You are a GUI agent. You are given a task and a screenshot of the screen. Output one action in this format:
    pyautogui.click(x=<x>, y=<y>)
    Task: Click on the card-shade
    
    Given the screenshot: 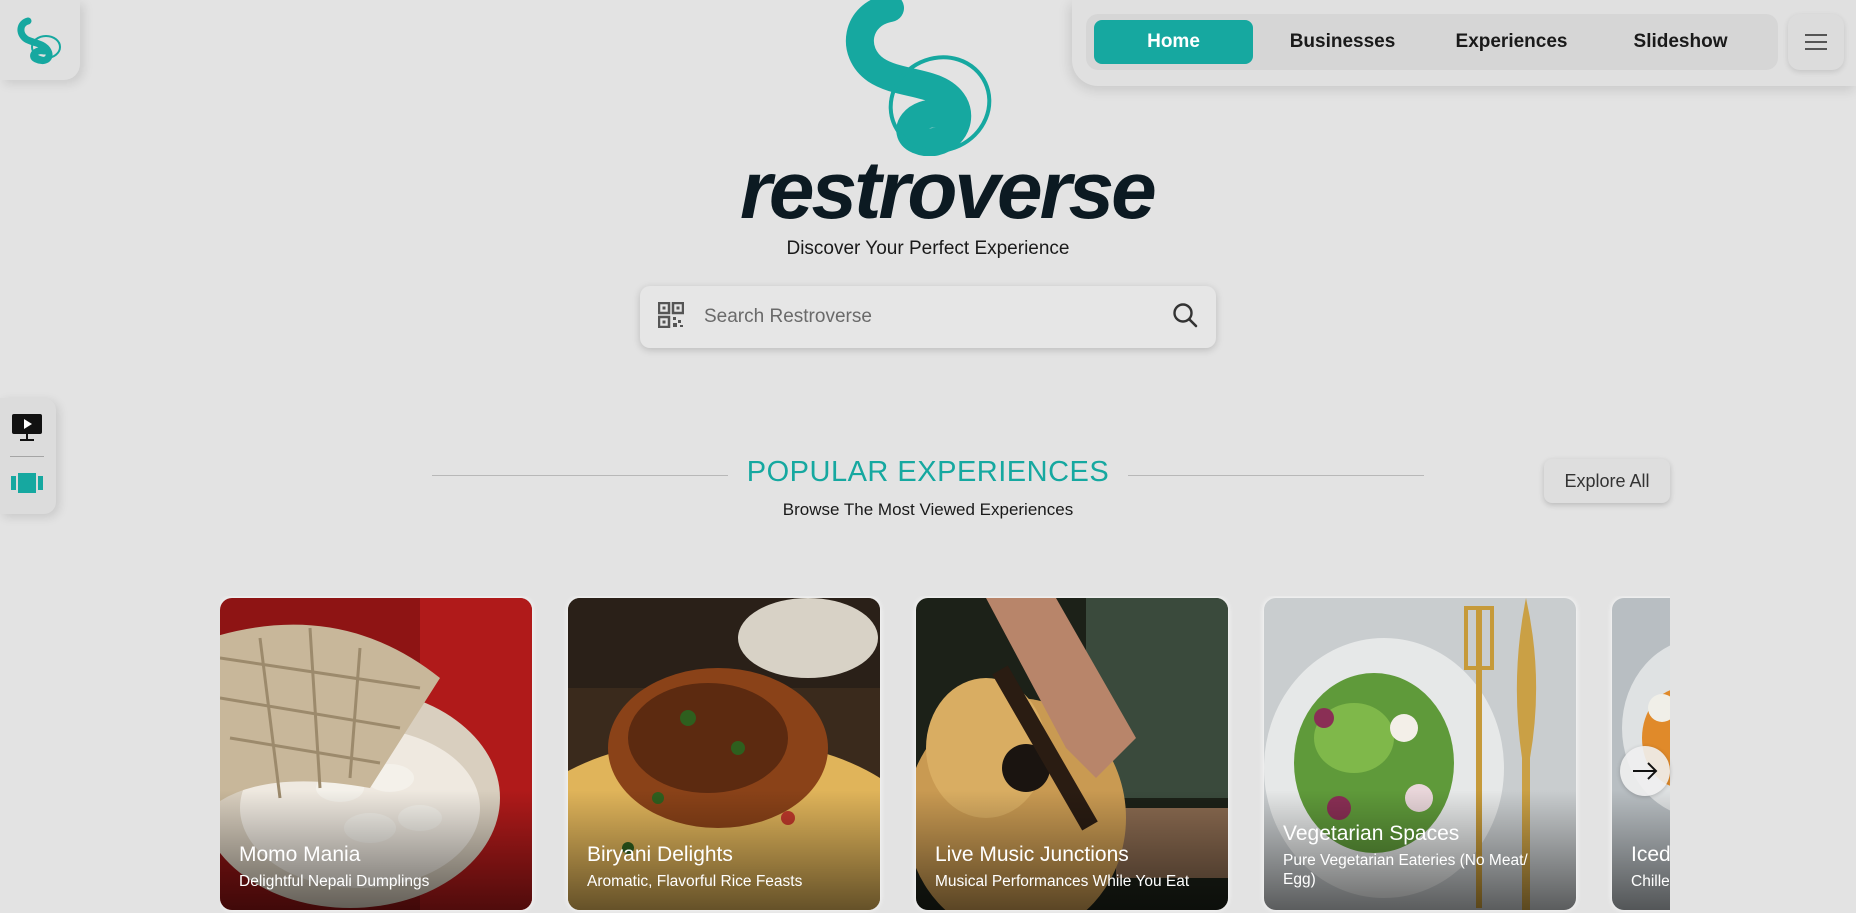 What is the action you would take?
    pyautogui.click(x=1420, y=850)
    